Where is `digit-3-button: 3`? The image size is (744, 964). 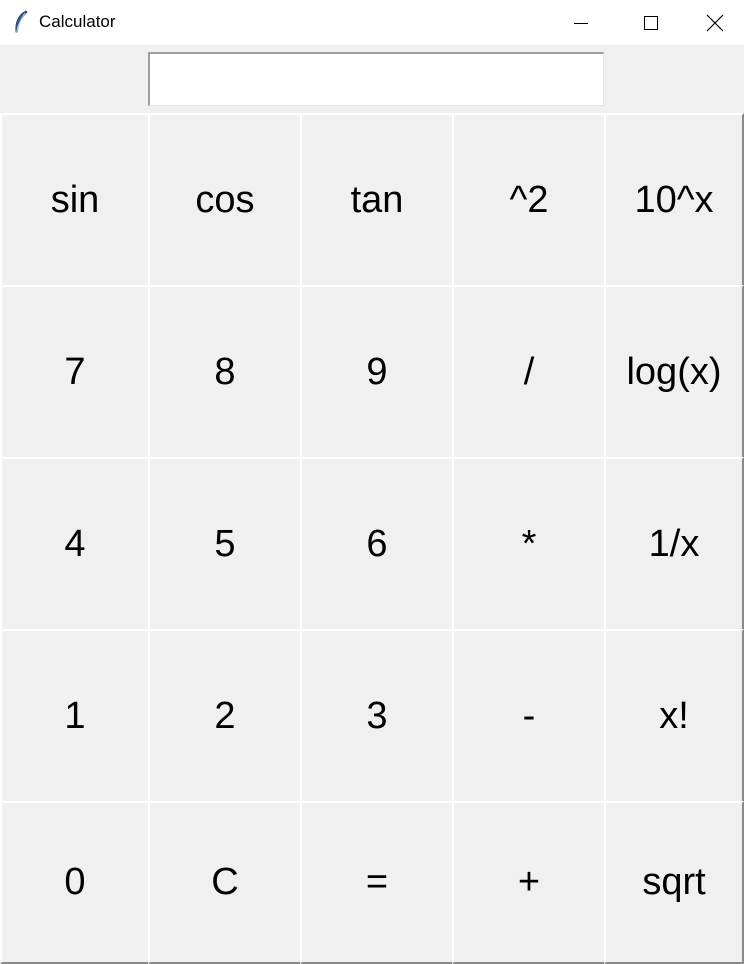
digit-3-button: 3 is located at coordinates (377, 716).